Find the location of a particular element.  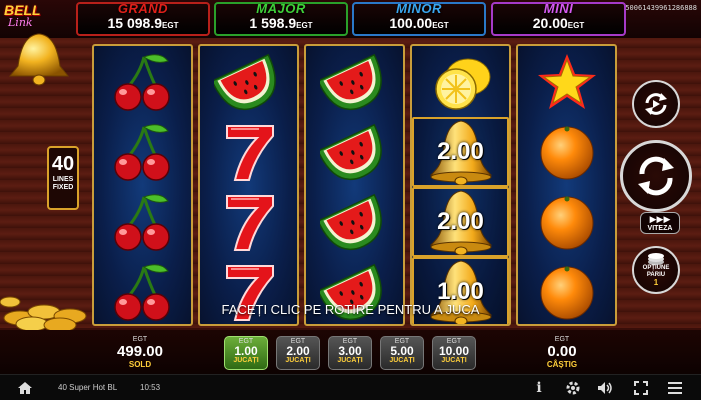

jackpot-value: 1 598.9EGT is located at coordinates (281, 23).